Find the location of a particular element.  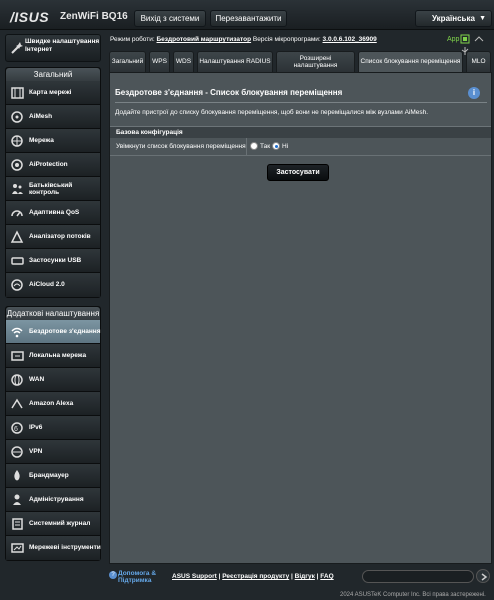

sidebar-item-traffic-analyzer: Аналізатор потоків is located at coordinates (53, 237).